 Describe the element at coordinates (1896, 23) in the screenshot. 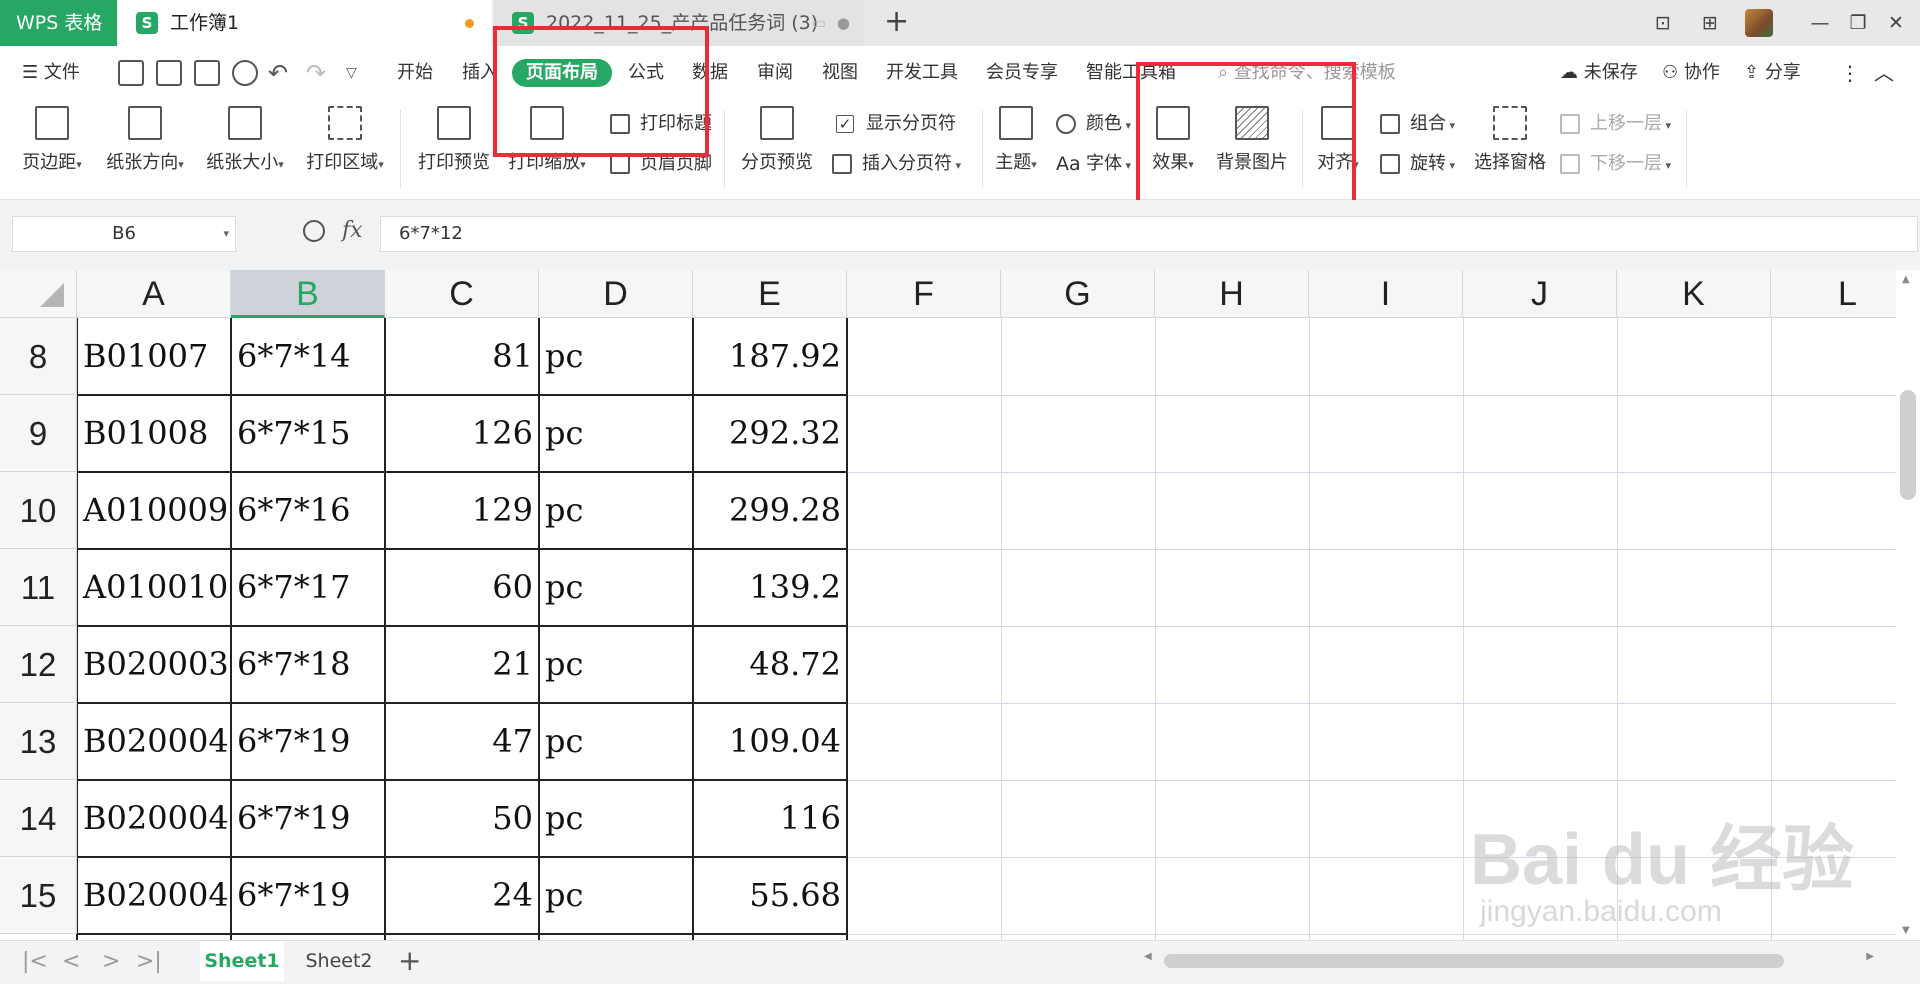

I see `close-icon: ✕` at that location.